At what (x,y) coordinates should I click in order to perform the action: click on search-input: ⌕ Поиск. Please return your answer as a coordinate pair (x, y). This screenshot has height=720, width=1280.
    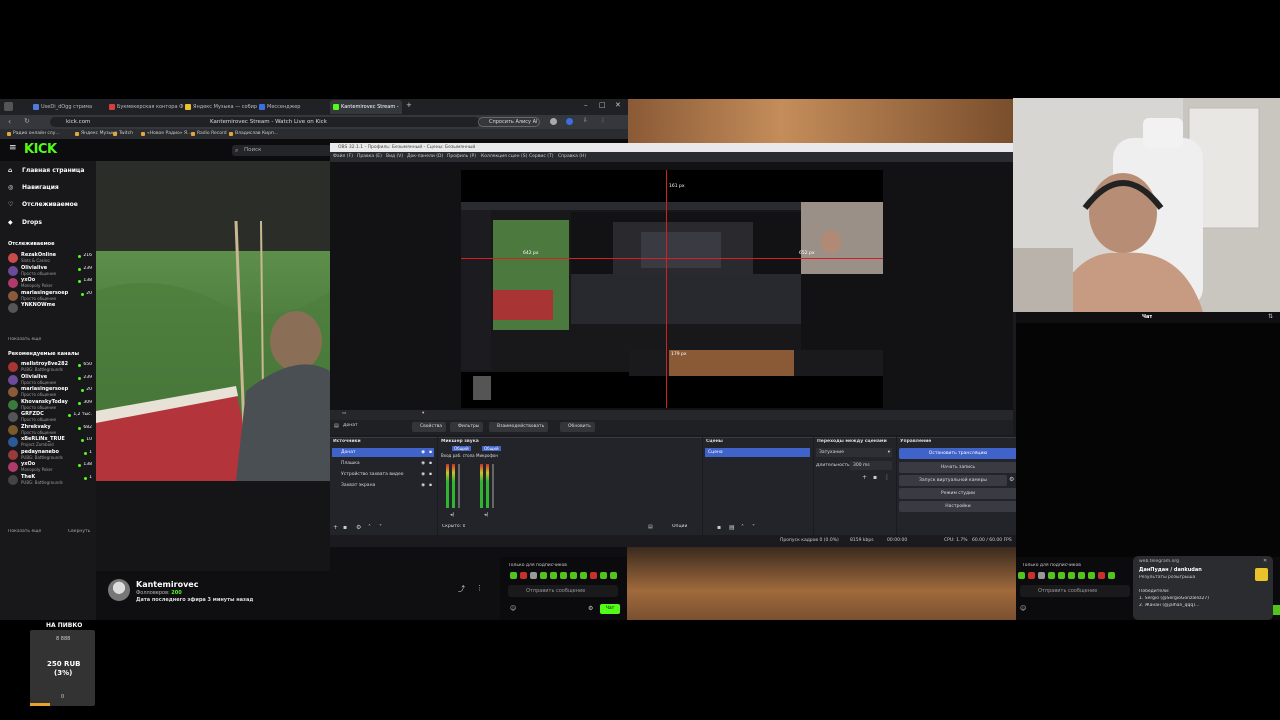
    Looking at the image, I should click on (282, 150).